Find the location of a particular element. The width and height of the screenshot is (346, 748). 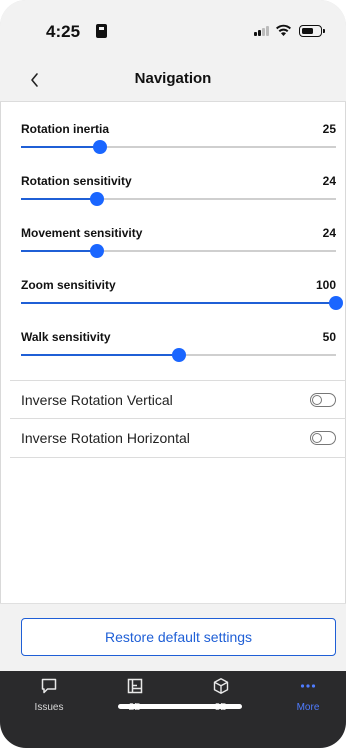

restore-area: Restore default settings is located at coordinates (173, 637).